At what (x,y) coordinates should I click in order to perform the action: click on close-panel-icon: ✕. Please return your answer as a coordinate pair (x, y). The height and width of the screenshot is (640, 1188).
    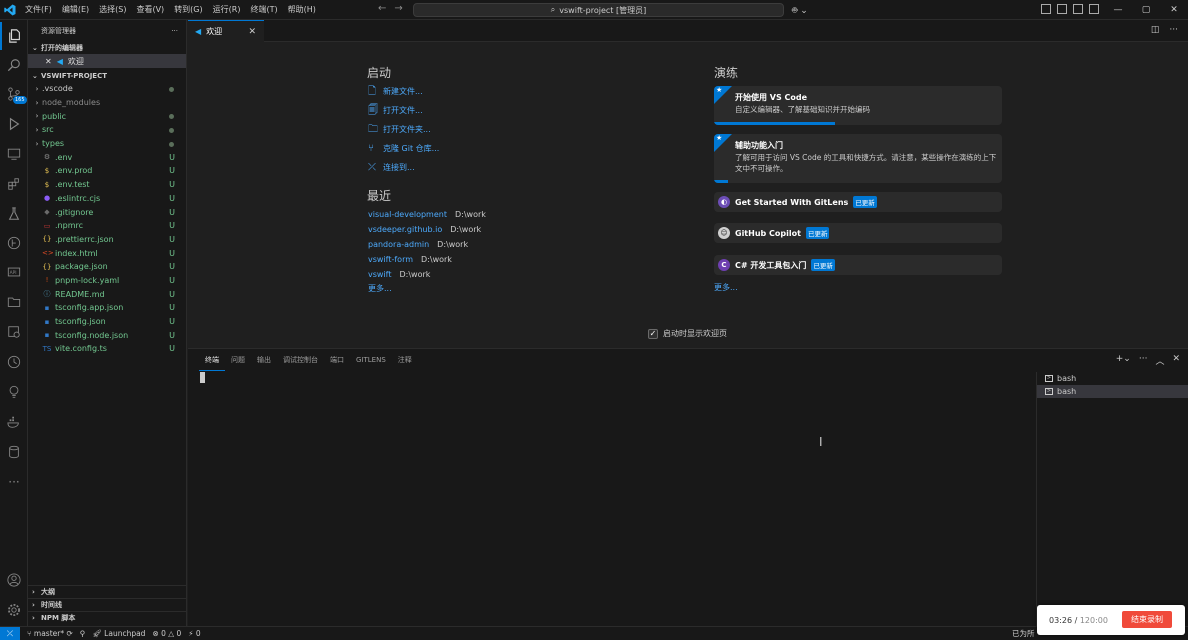
    Looking at the image, I should click on (1176, 360).